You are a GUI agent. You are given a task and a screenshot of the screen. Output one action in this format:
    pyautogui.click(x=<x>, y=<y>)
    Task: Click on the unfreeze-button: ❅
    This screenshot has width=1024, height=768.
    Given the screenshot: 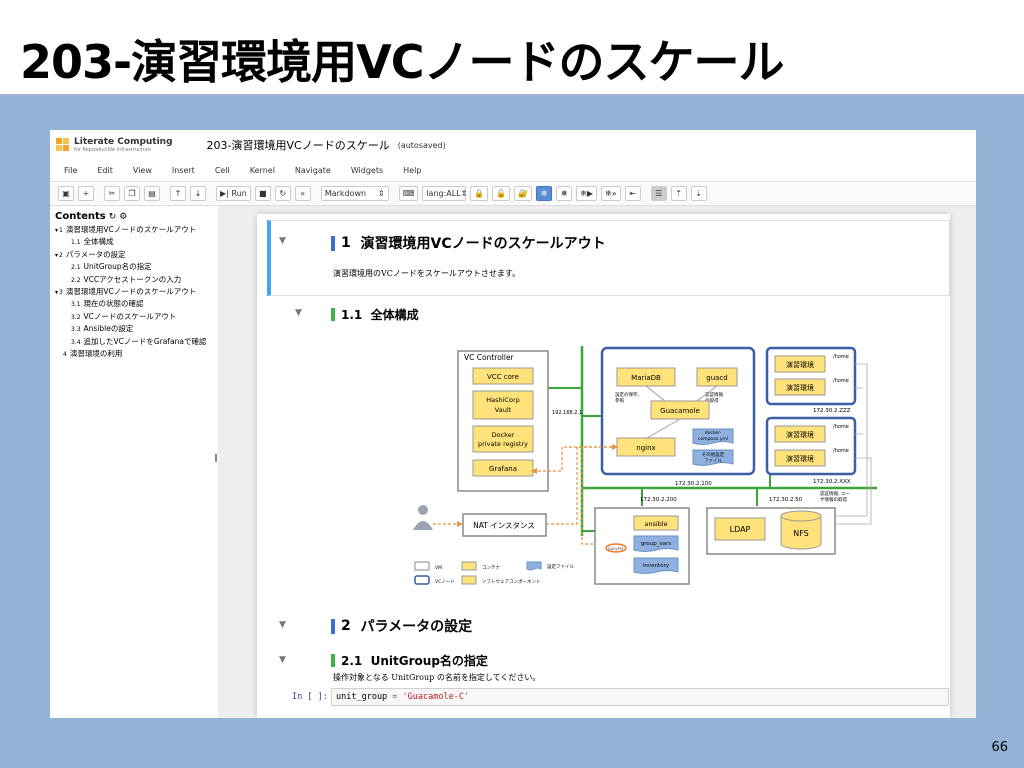 What is the action you would take?
    pyautogui.click(x=564, y=193)
    